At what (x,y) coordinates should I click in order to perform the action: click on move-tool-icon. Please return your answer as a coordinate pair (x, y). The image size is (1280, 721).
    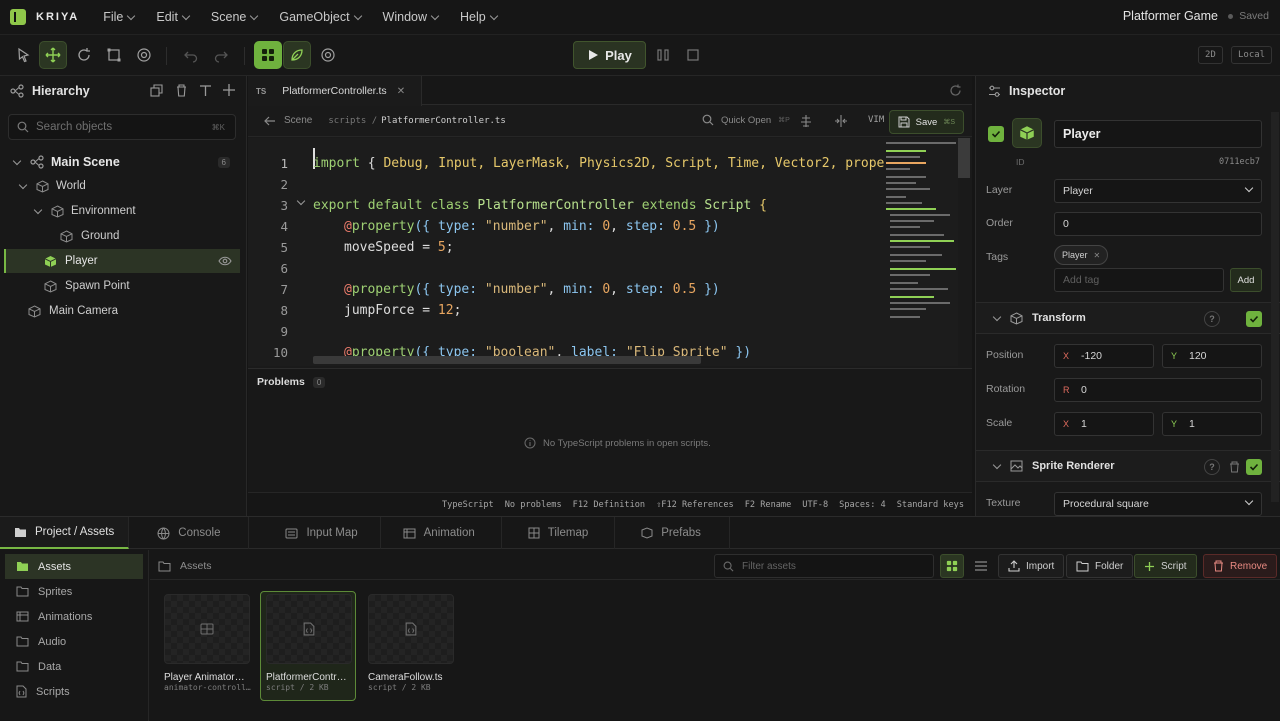
    Looking at the image, I should click on (53, 55).